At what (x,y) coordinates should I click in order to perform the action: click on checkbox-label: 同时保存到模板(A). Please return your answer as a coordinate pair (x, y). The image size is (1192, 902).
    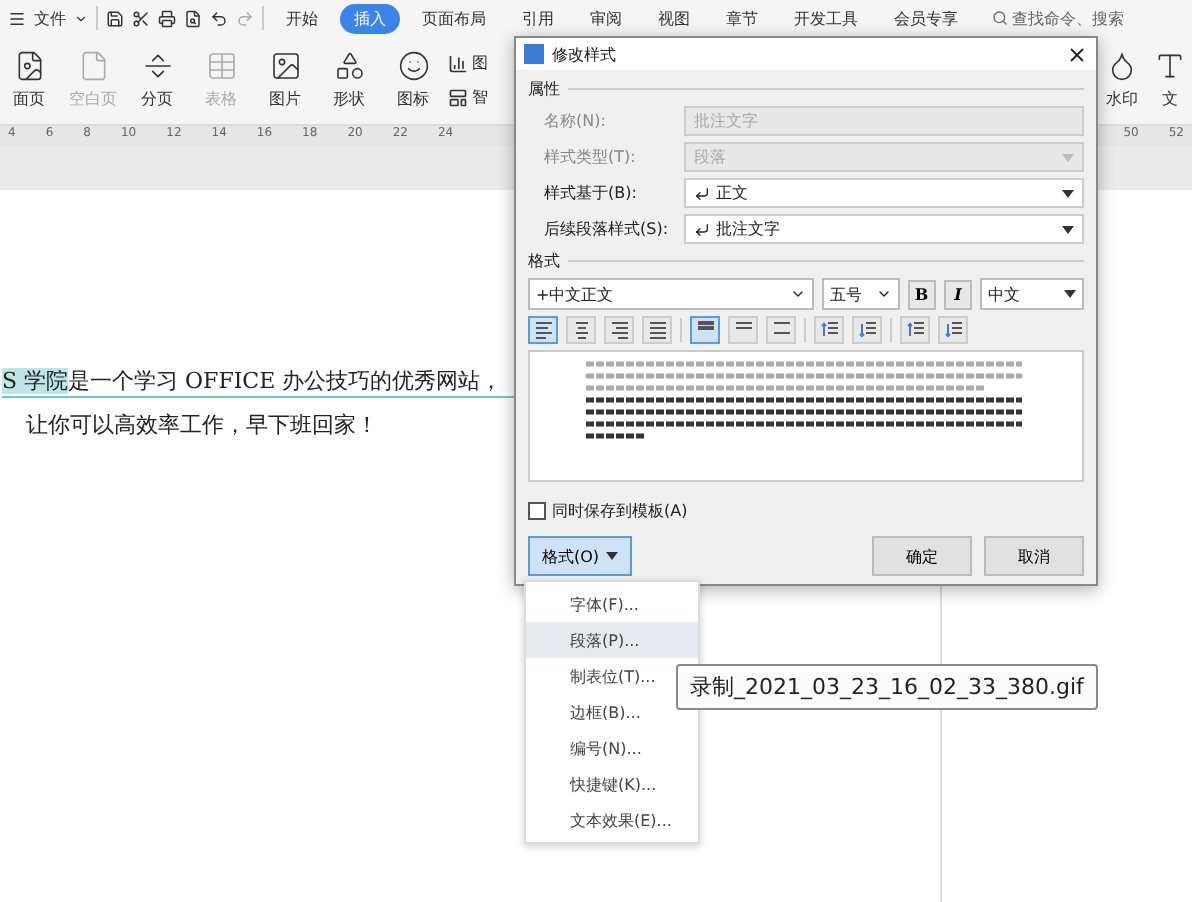
    Looking at the image, I should click on (620, 511).